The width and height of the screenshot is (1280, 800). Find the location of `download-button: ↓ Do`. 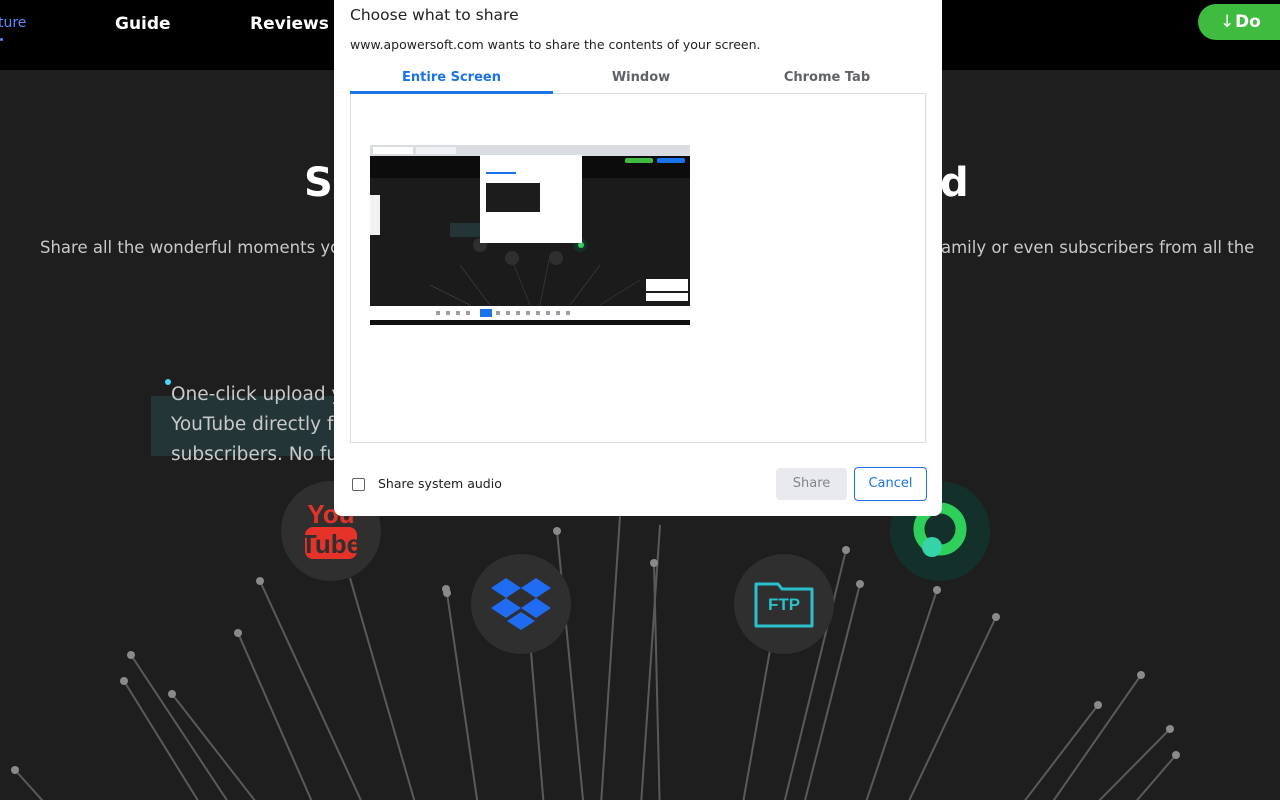

download-button: ↓ Do is located at coordinates (1239, 22).